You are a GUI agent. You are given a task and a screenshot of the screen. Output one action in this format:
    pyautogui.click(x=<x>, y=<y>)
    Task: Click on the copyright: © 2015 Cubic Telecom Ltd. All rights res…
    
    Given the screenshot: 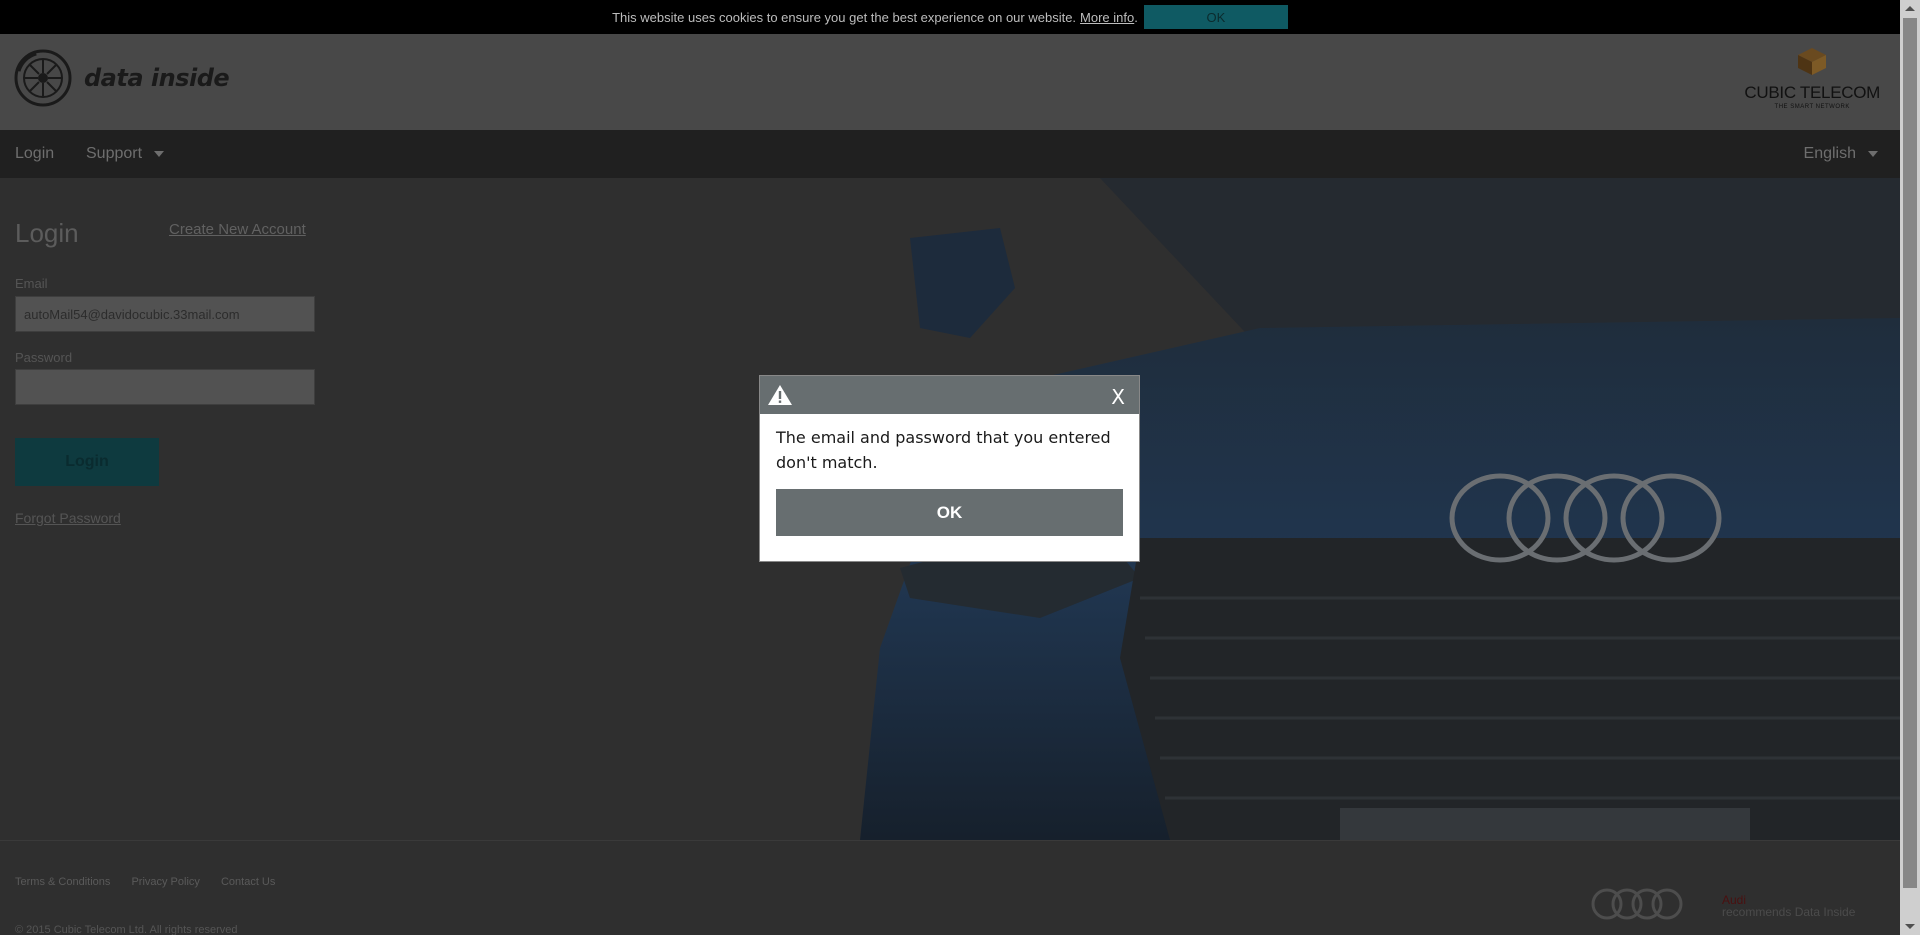 What is the action you would take?
    pyautogui.click(x=126, y=929)
    